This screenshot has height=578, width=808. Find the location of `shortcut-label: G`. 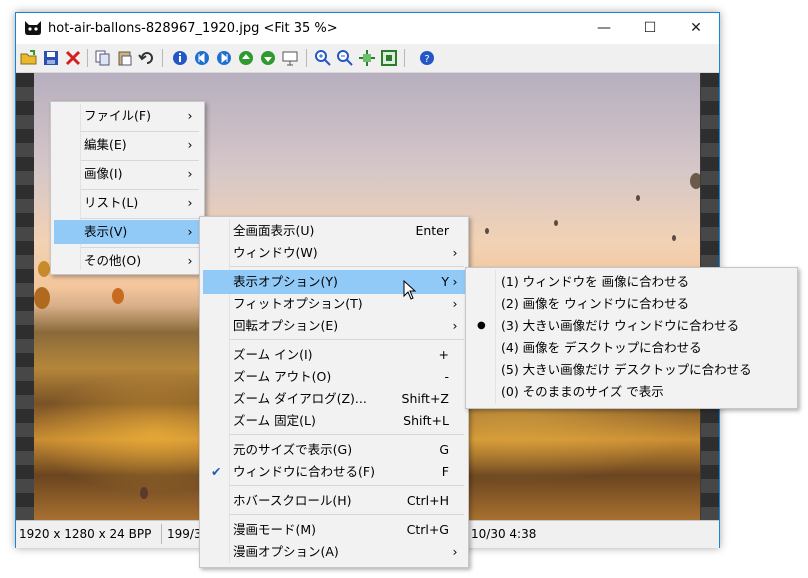

shortcut-label: G is located at coordinates (444, 449).